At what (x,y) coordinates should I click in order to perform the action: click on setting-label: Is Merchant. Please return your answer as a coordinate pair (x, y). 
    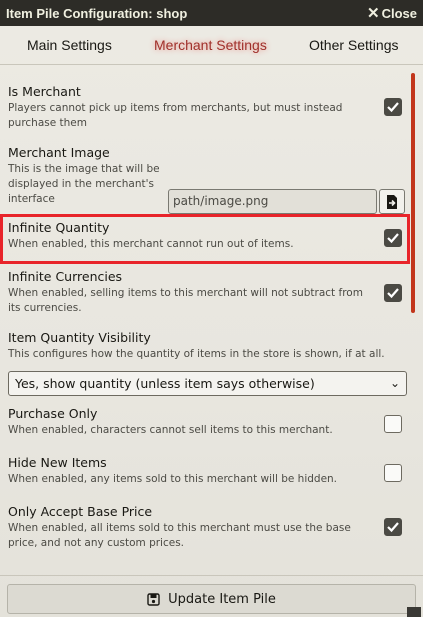
    Looking at the image, I should click on (44, 91).